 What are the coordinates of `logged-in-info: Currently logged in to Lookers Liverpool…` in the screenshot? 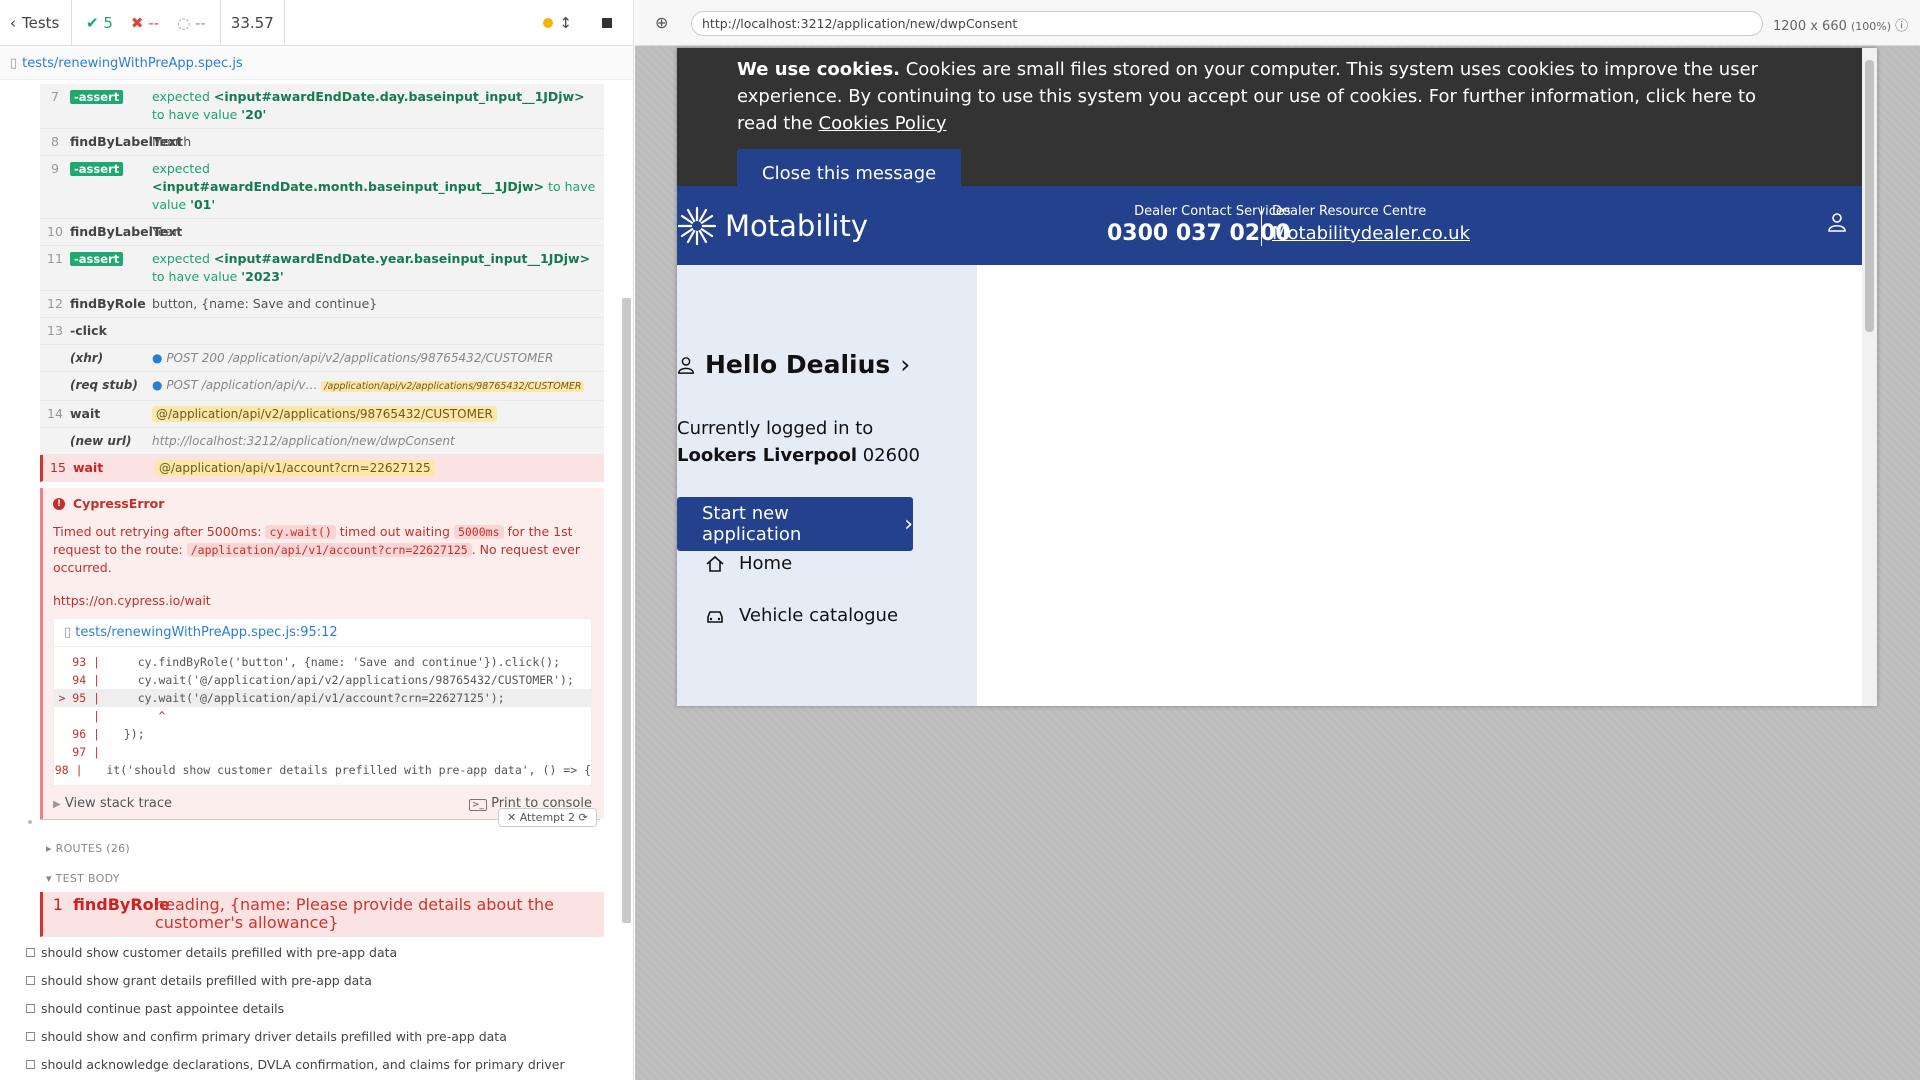 It's located at (798, 442).